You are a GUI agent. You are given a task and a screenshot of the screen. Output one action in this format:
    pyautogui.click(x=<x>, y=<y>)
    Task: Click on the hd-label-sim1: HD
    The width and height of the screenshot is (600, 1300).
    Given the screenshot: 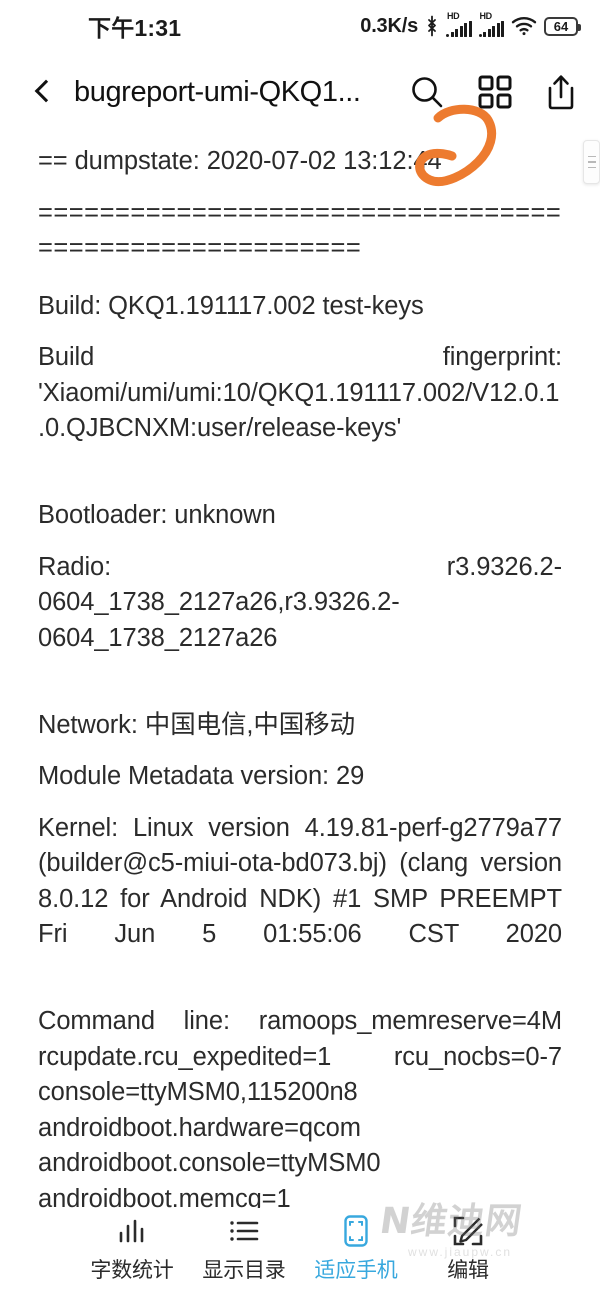 What is the action you would take?
    pyautogui.click(x=453, y=16)
    